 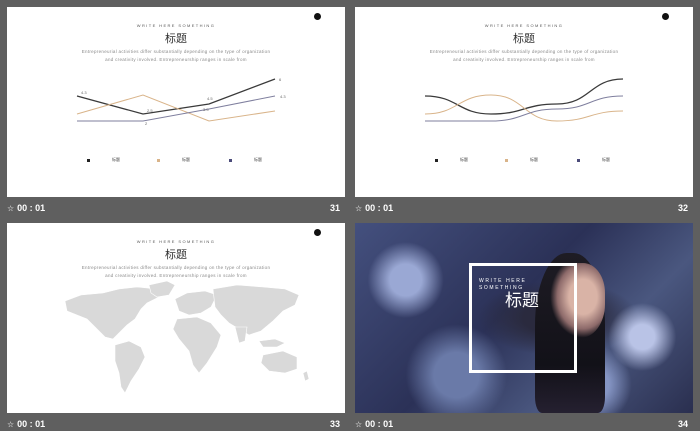 What do you see at coordinates (146, 123) in the screenshot?
I see `chart-data-label: 2` at bounding box center [146, 123].